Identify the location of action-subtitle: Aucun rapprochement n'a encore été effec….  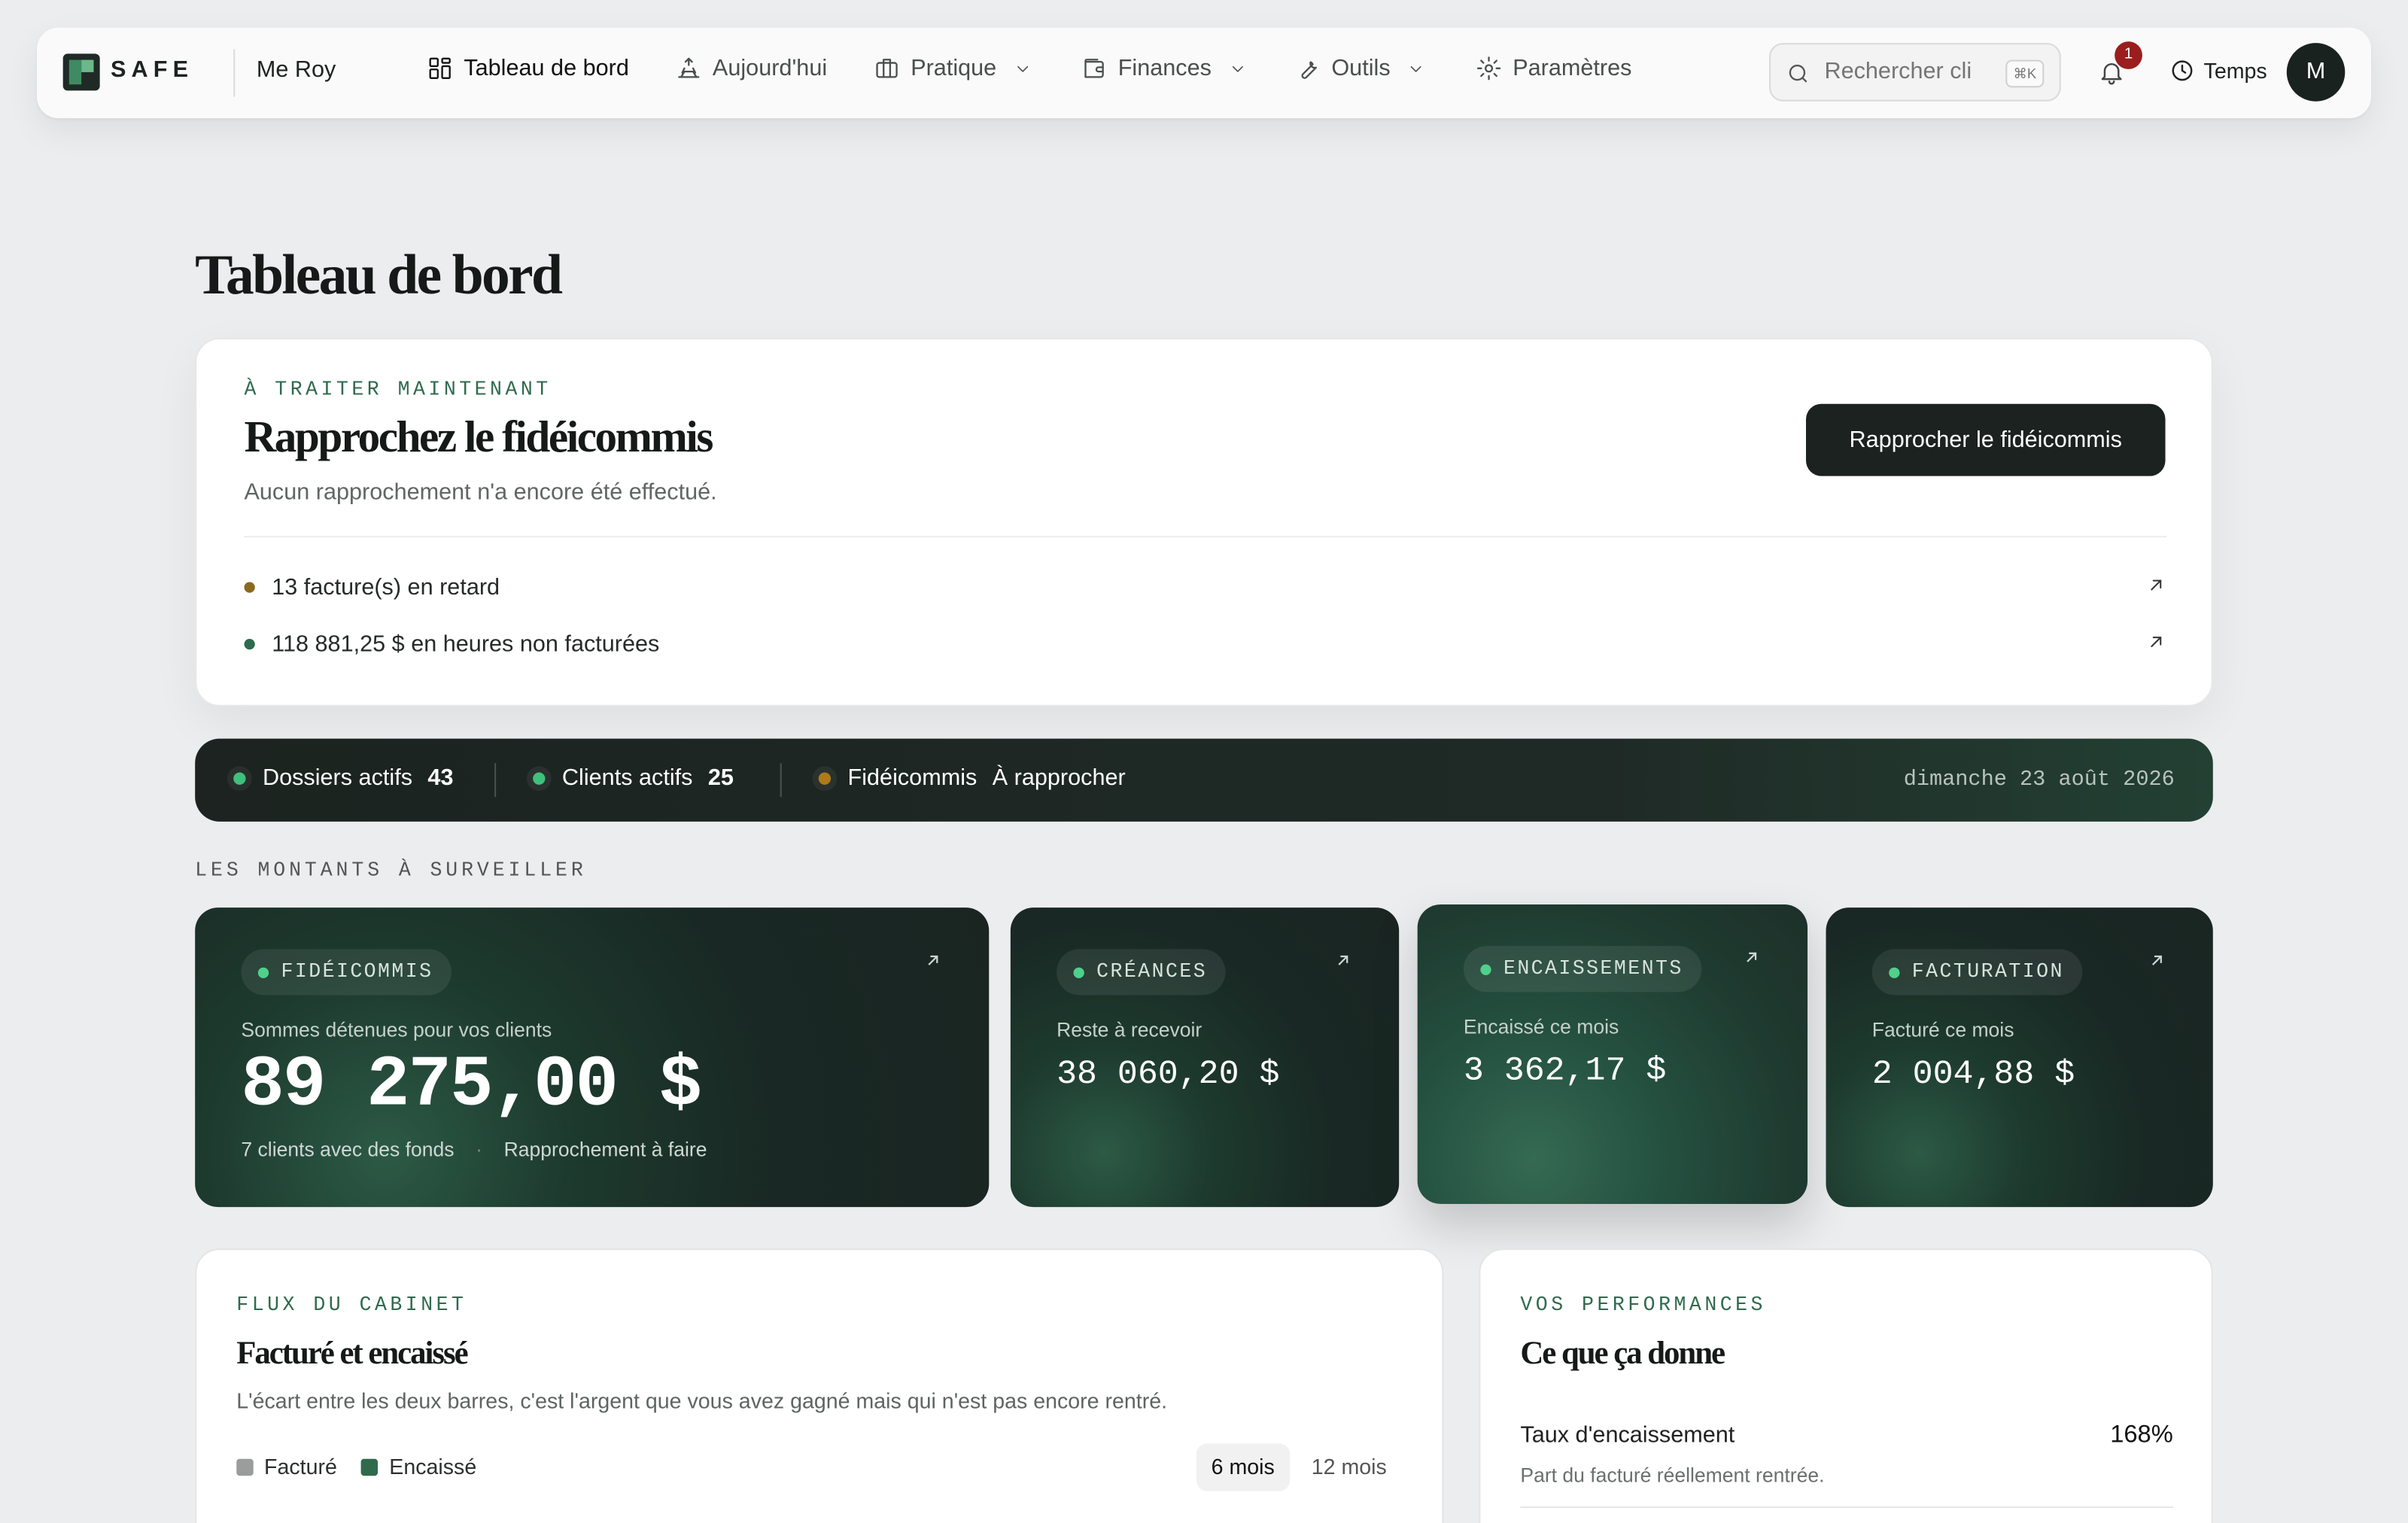
(480, 493).